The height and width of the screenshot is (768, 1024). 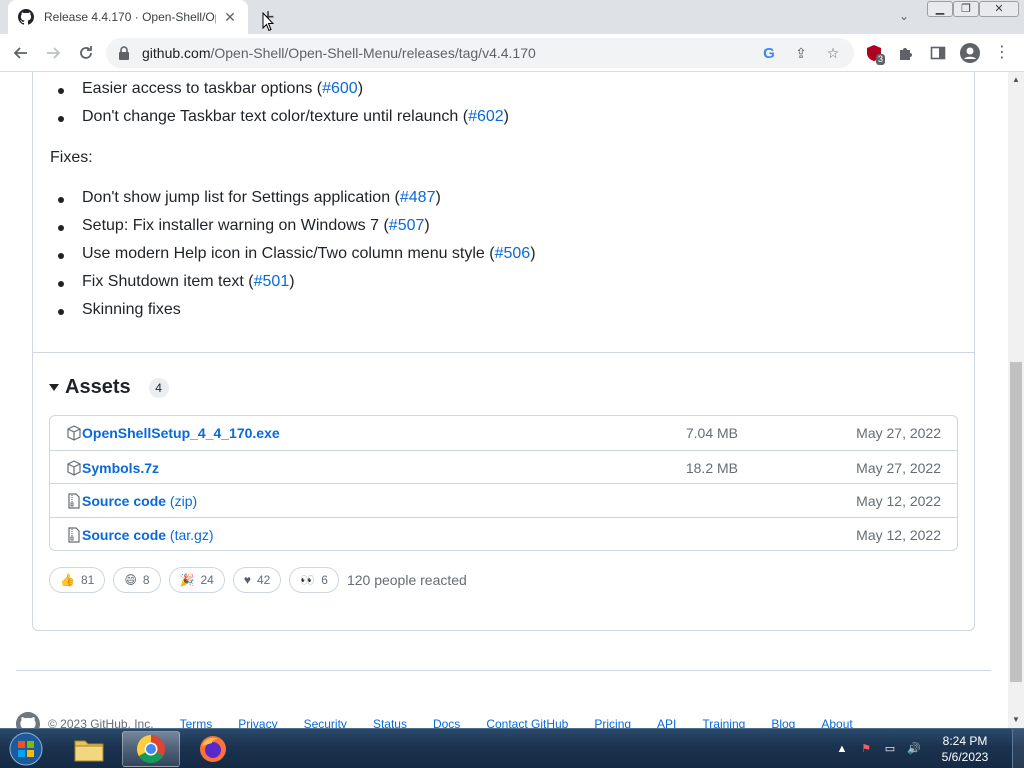 I want to click on footer-link: Contact GitHub, so click(x=527, y=722).